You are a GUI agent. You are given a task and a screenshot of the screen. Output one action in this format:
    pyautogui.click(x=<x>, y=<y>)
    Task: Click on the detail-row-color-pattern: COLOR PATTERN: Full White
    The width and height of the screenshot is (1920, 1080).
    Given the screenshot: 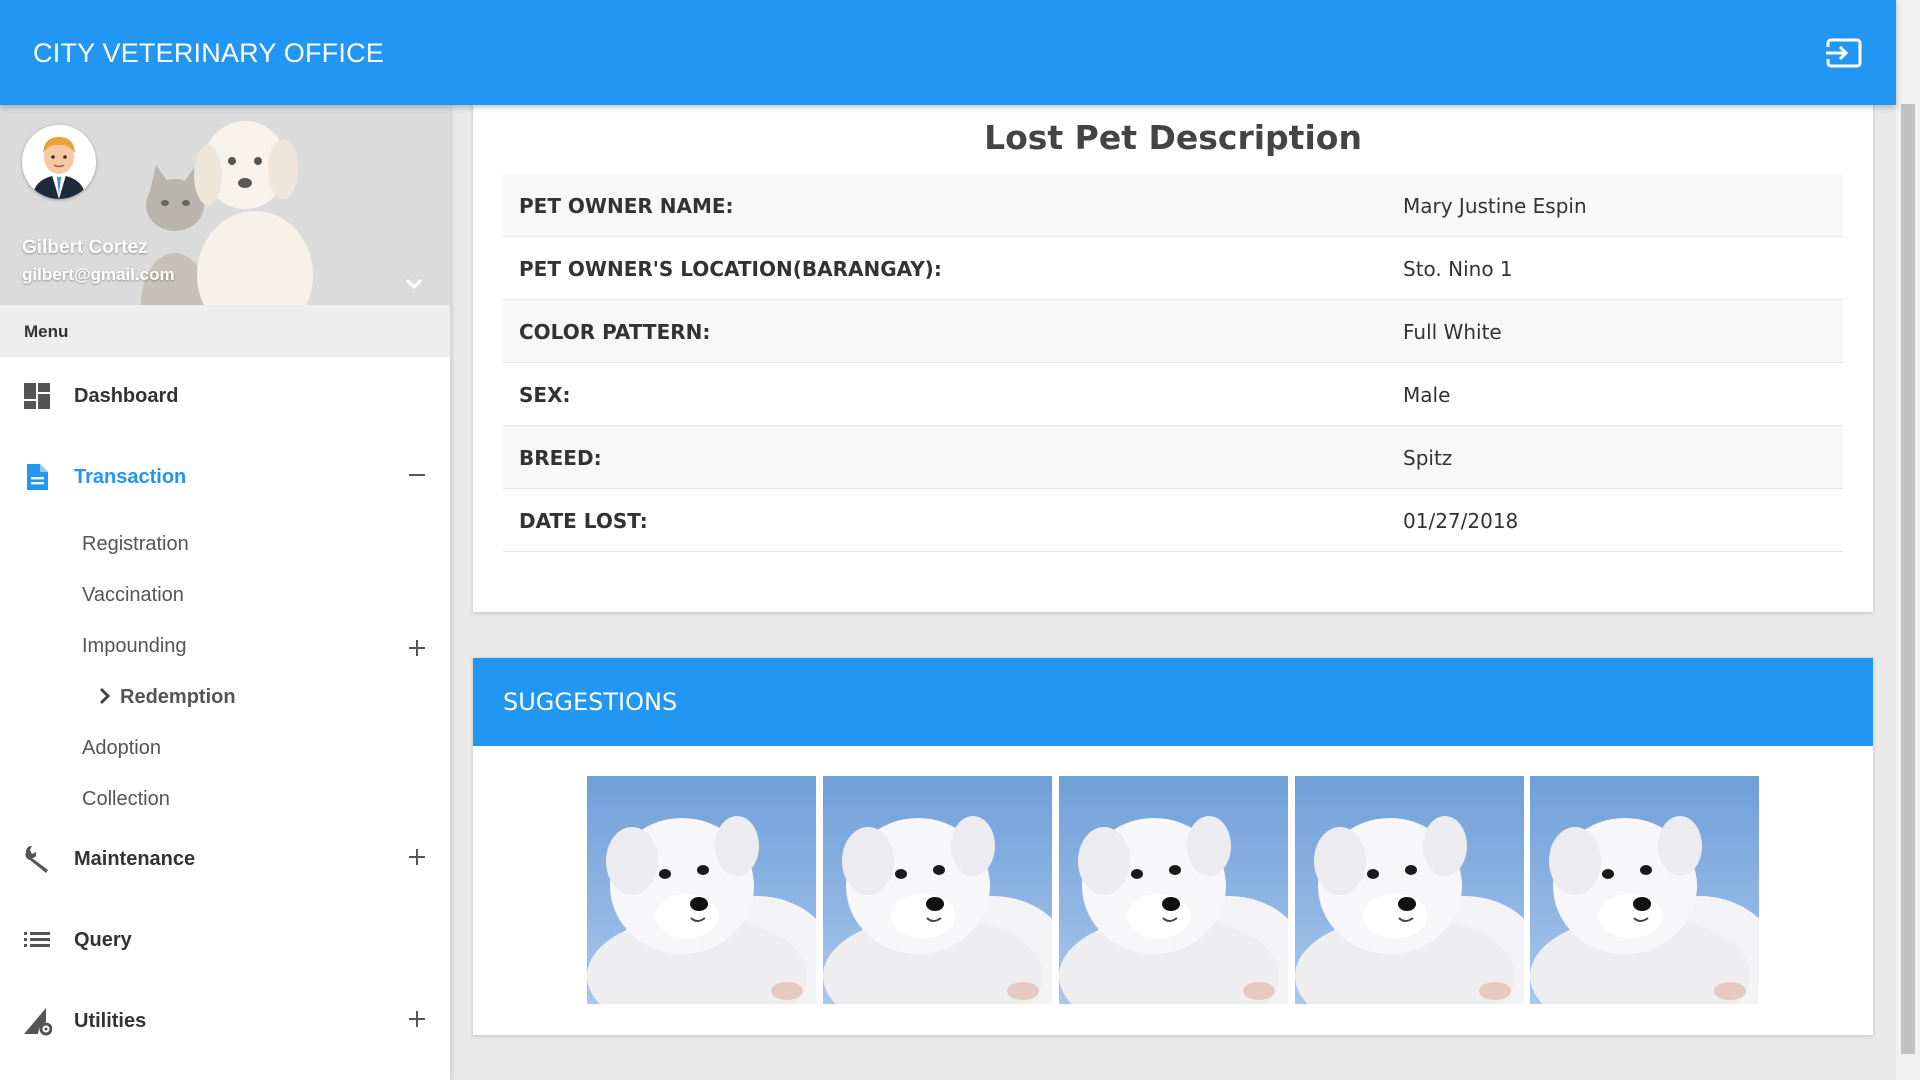 What is the action you would take?
    pyautogui.click(x=1173, y=331)
    